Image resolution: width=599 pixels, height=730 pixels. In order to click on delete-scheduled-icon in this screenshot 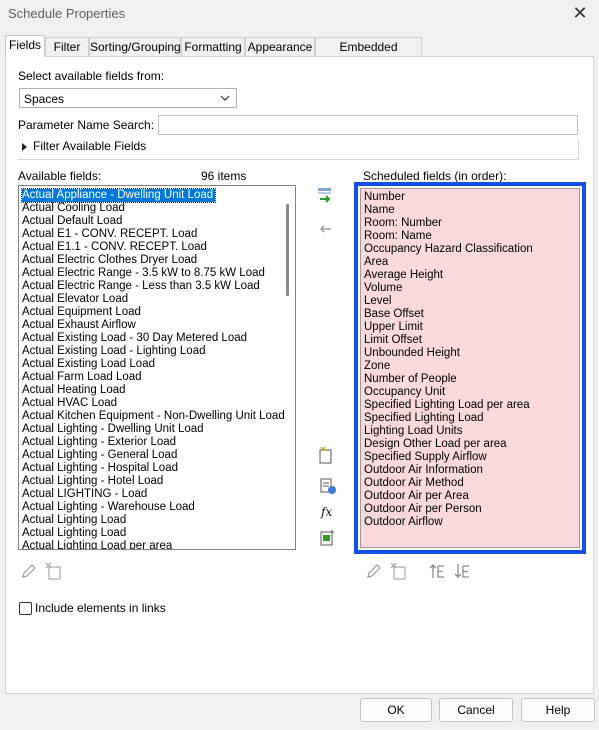, I will do `click(399, 571)`.